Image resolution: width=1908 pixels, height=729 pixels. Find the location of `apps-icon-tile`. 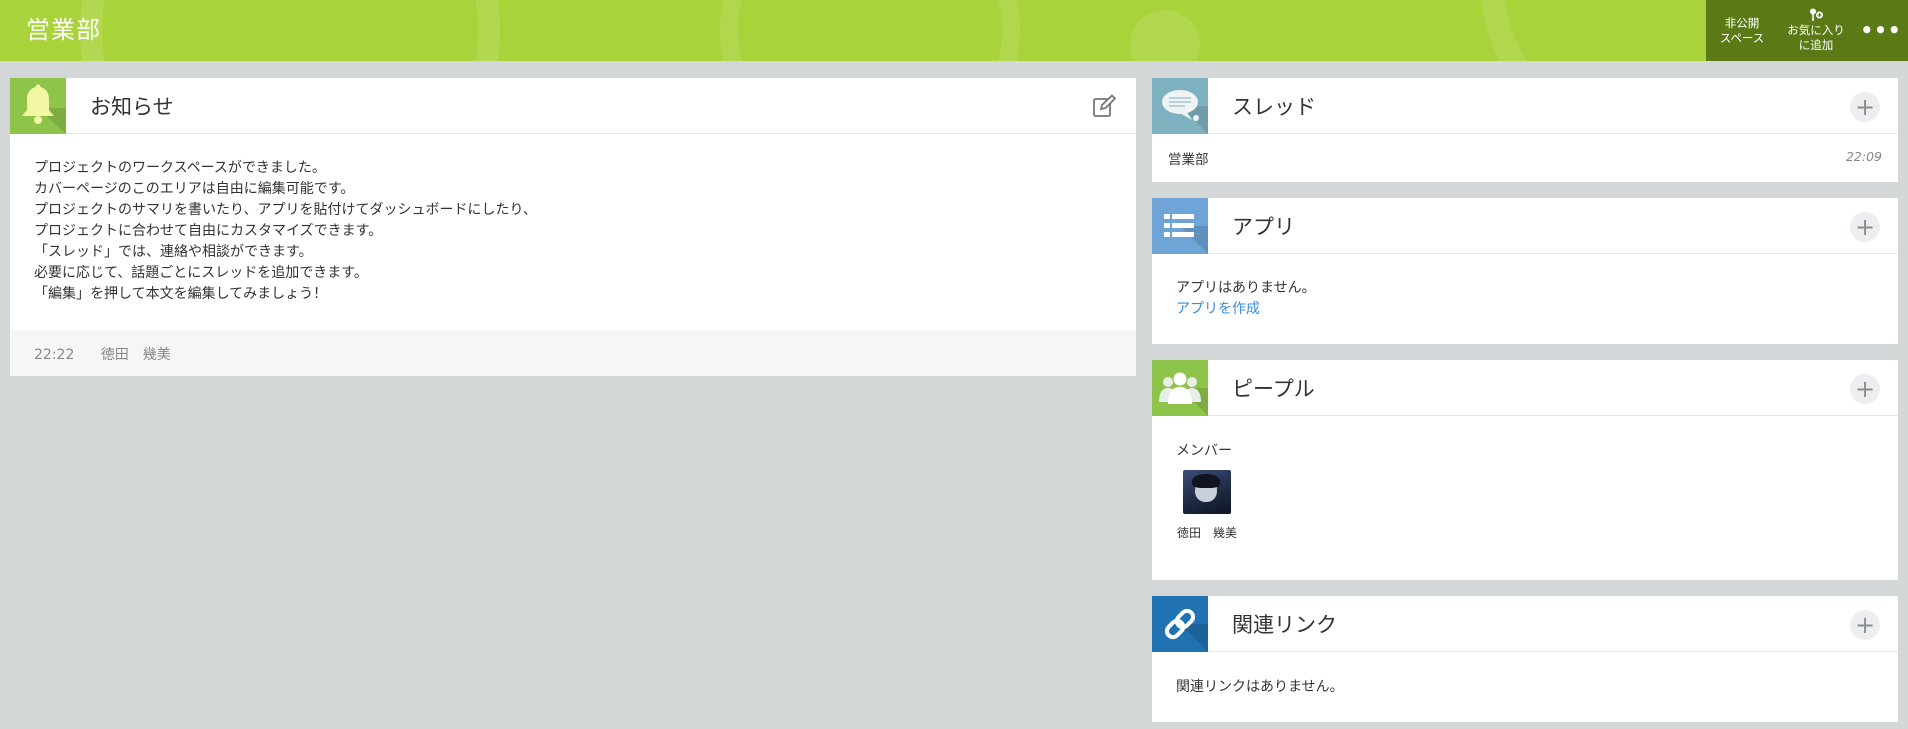

apps-icon-tile is located at coordinates (1180, 226).